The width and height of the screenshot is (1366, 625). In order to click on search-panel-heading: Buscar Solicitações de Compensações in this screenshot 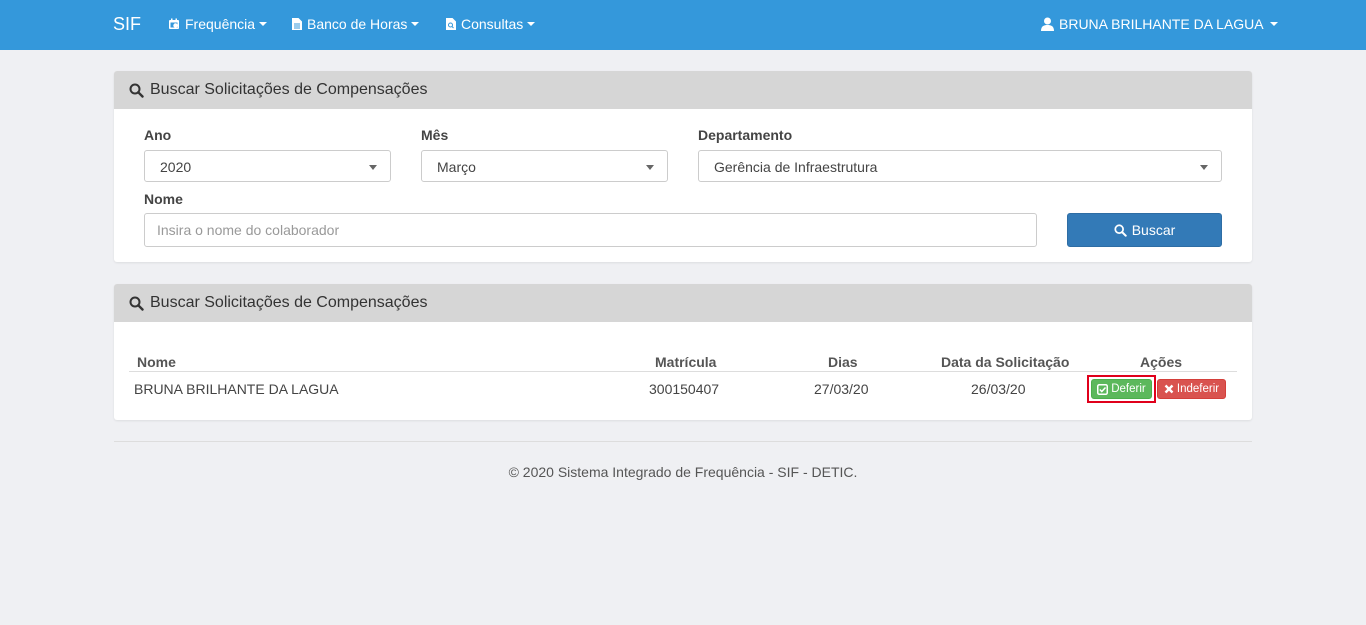, I will do `click(683, 90)`.